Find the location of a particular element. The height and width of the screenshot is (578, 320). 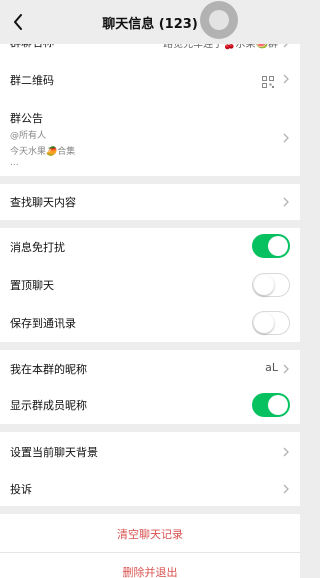

misc-section: 设置当前聊天背景 投诉 is located at coordinates (150, 469).